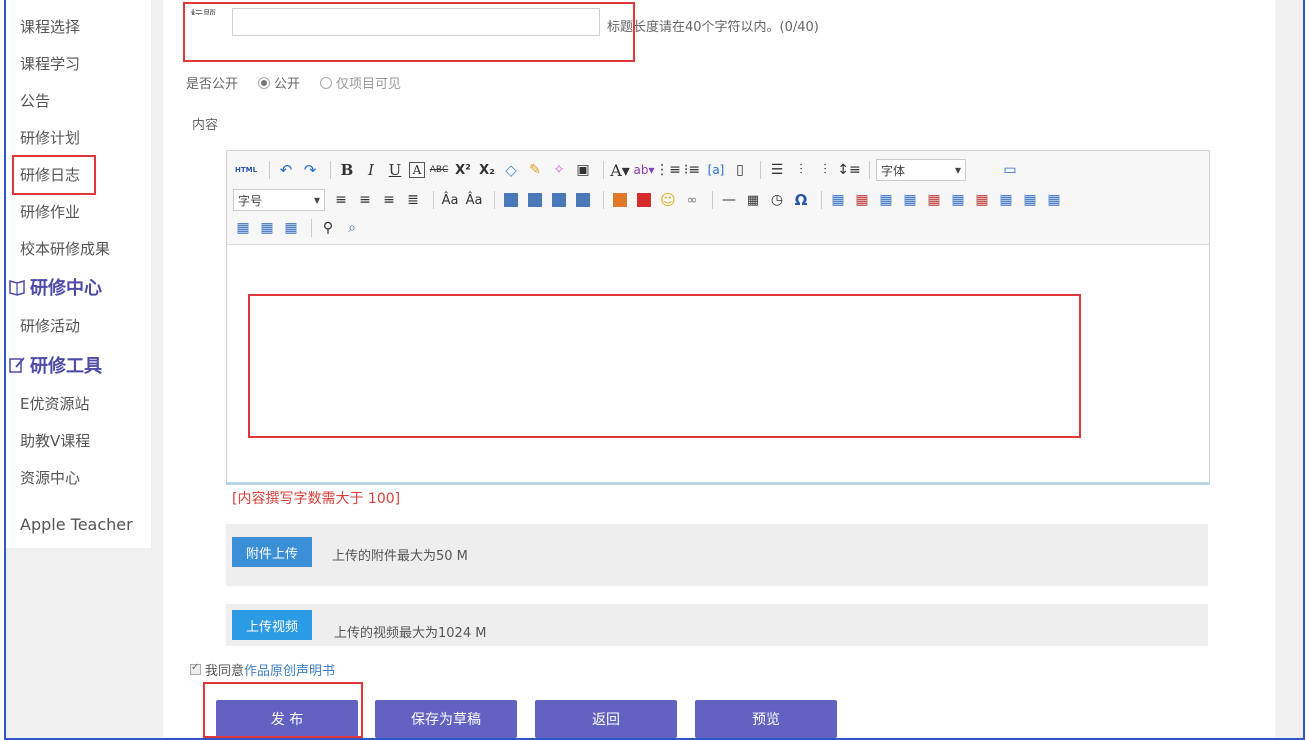 This screenshot has height=740, width=1309. Describe the element at coordinates (886, 200) in the screenshot. I see `table-before-icon: ▦` at that location.